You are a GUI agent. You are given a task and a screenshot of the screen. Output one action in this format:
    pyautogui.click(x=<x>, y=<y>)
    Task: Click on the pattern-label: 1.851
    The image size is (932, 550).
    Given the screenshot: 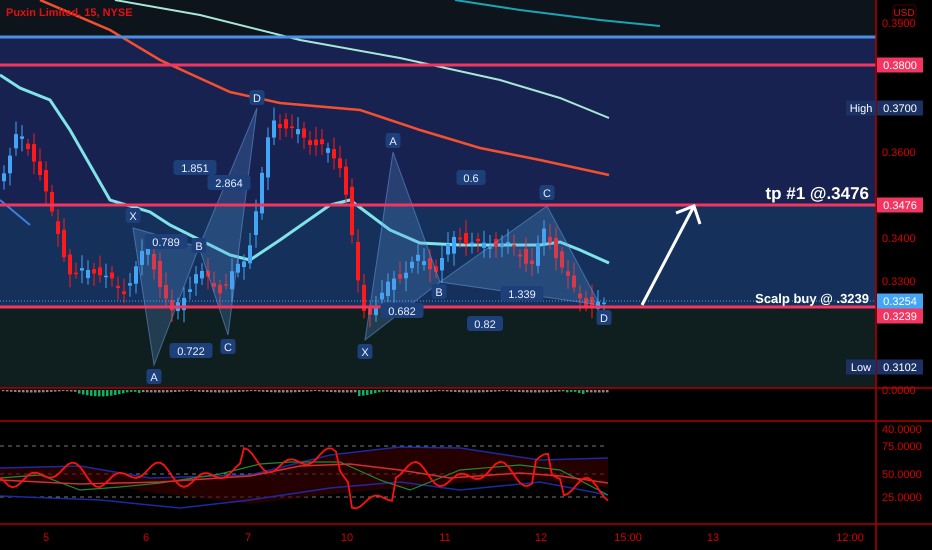 What is the action you would take?
    pyautogui.click(x=195, y=167)
    